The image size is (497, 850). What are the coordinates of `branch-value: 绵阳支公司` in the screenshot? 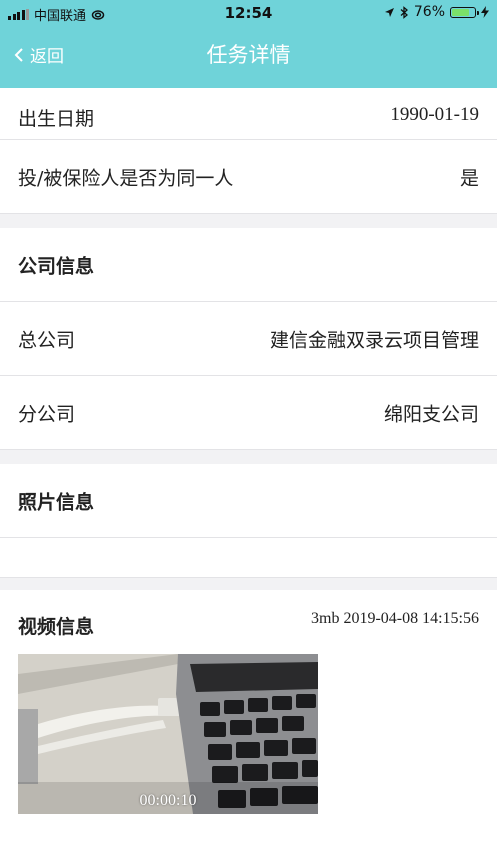 It's located at (431, 414).